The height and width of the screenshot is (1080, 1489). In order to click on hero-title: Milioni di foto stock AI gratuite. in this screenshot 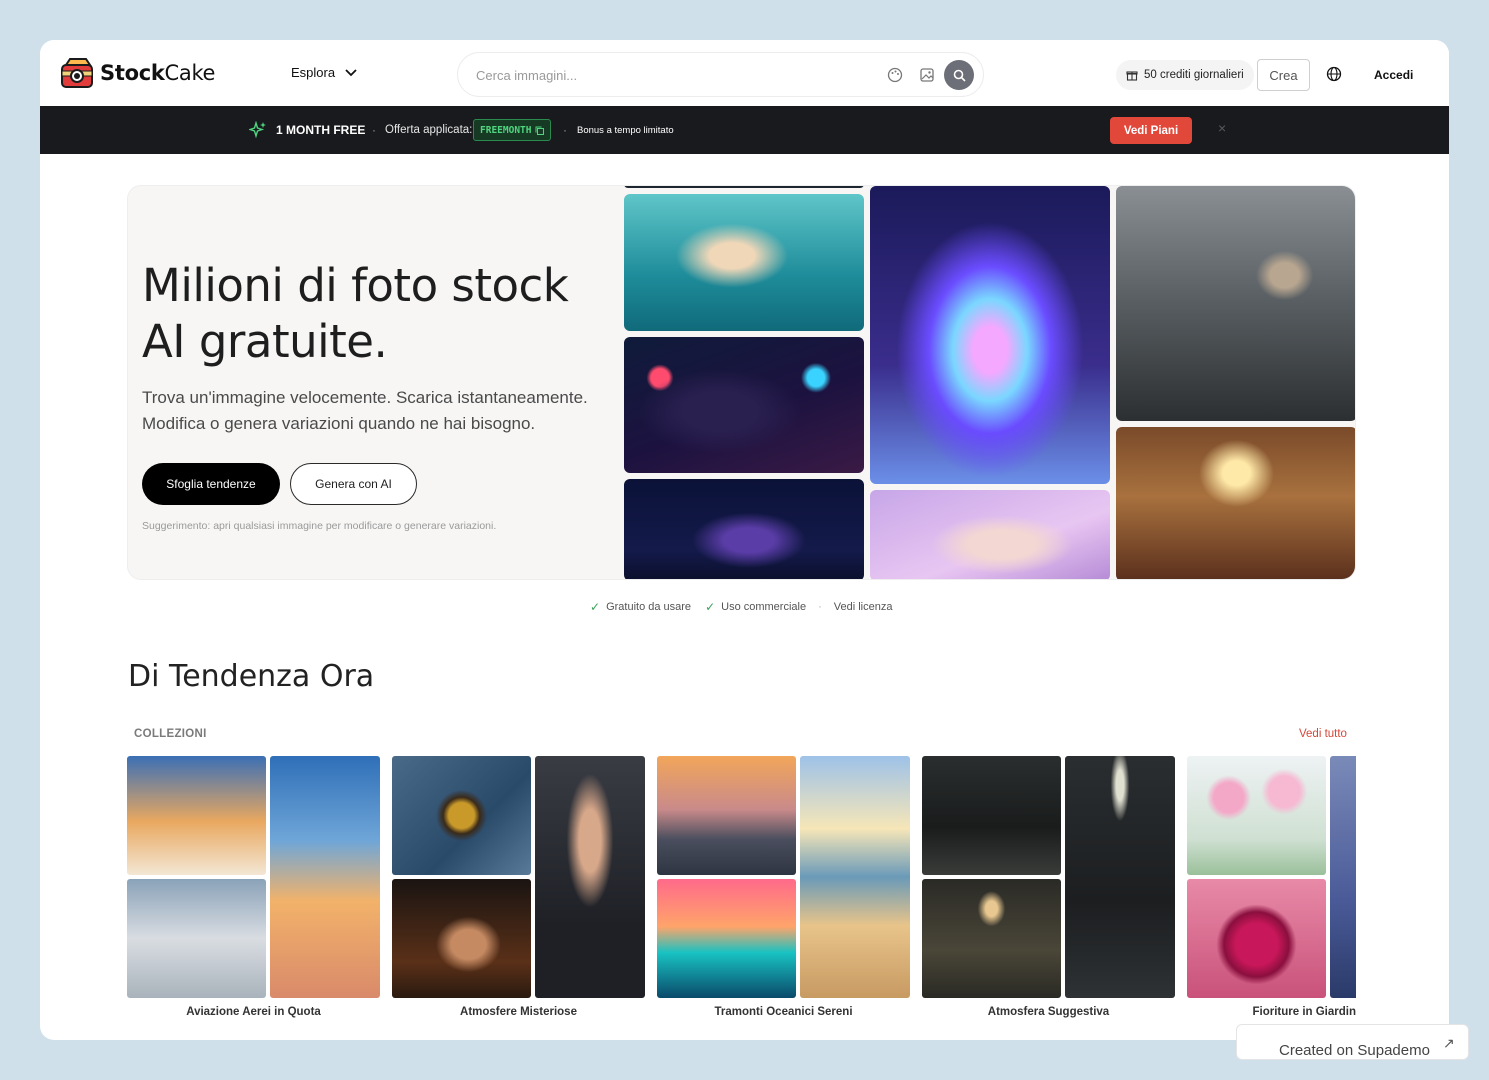, I will do `click(355, 314)`.